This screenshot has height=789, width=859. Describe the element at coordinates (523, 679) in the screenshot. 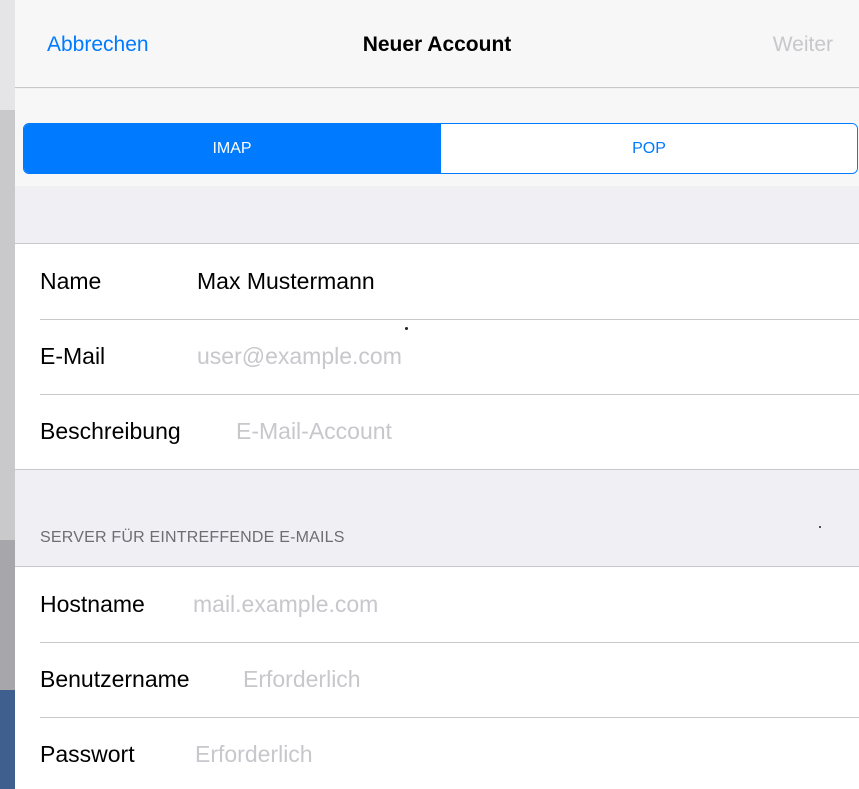

I see `username-field` at that location.